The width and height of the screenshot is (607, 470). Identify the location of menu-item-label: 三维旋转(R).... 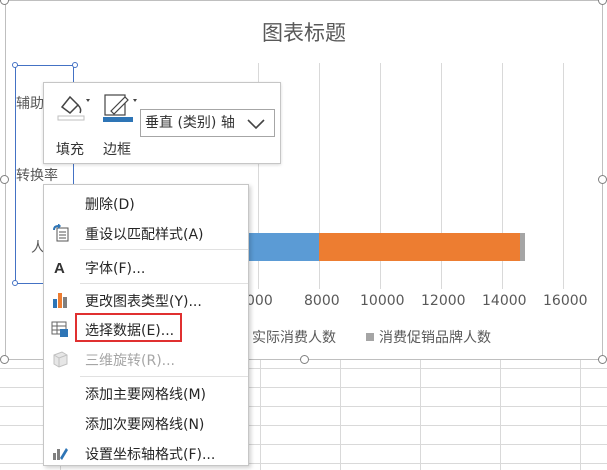
(130, 361).